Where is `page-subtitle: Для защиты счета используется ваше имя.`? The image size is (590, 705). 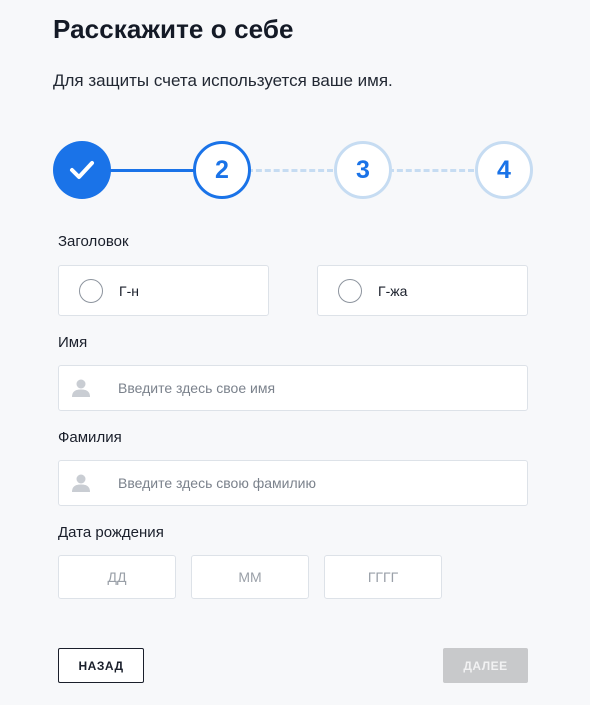
page-subtitle: Для защиты счета используется ваше имя. is located at coordinates (223, 80).